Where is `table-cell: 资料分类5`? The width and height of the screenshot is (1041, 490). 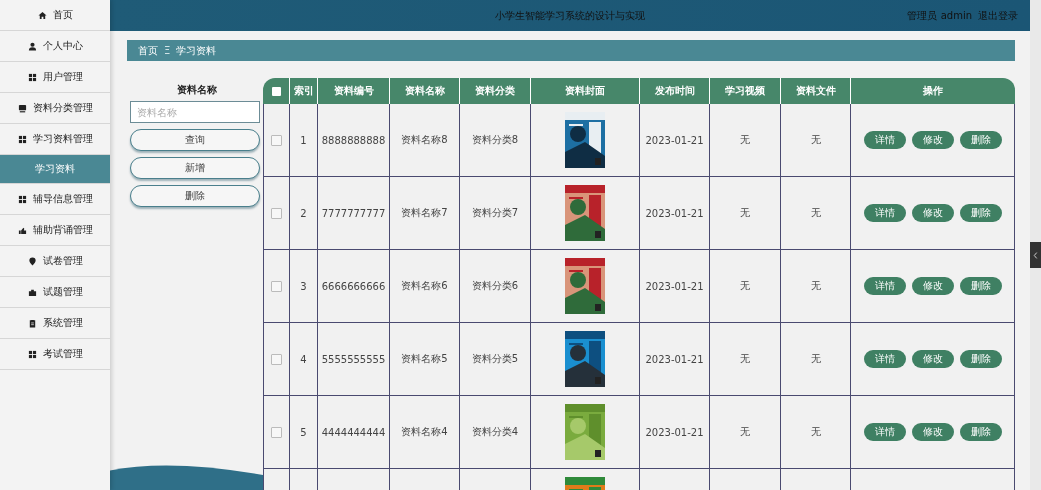
table-cell: 资料分类5 is located at coordinates (495, 359).